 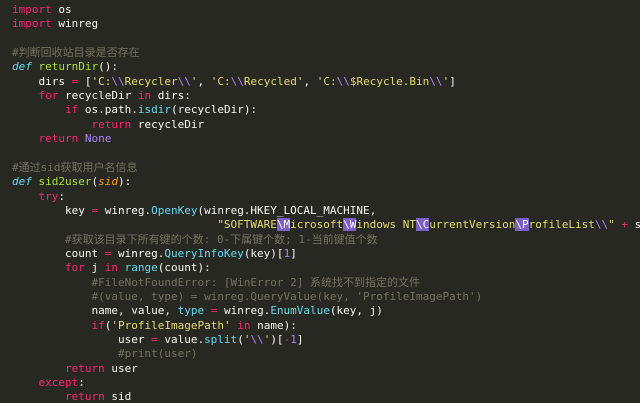 What do you see at coordinates (522, 225) in the screenshot?
I see `code-token: \P` at bounding box center [522, 225].